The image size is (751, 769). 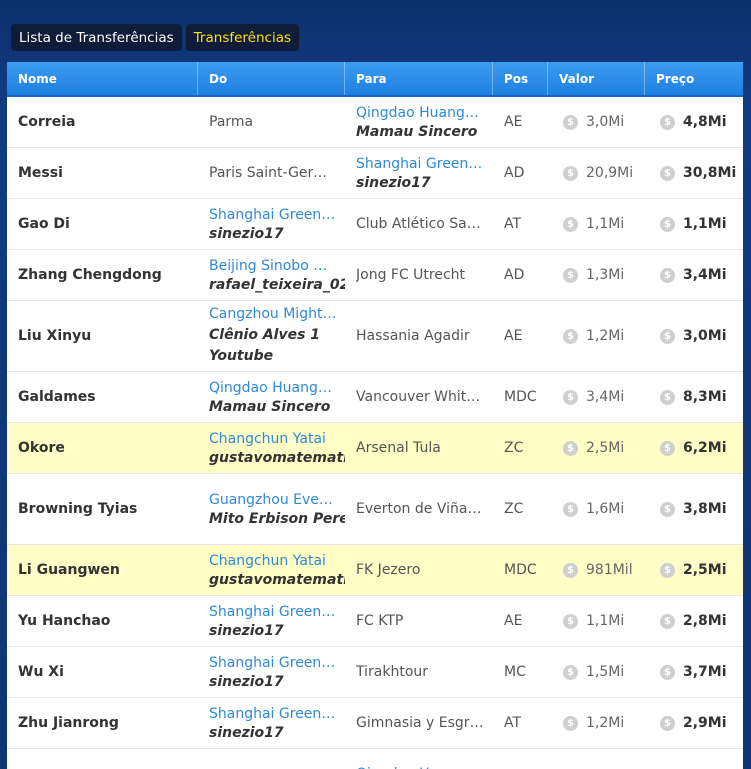 What do you see at coordinates (424, 164) in the screenshot?
I see `para-club-link: Shanghai Greenland Shenhua` at bounding box center [424, 164].